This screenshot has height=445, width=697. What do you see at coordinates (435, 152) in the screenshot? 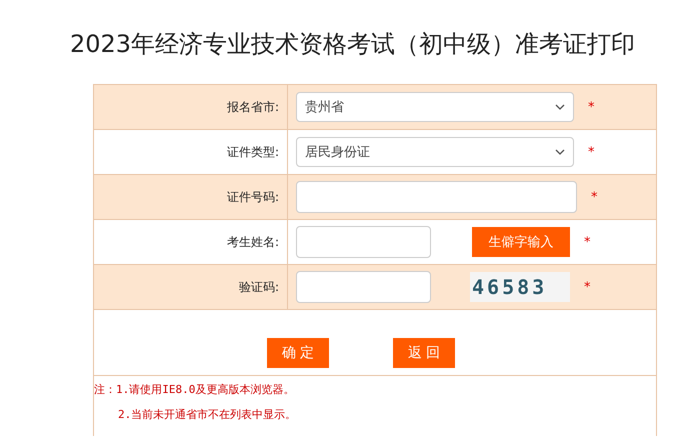
I see `dropdown: 居民身份证` at bounding box center [435, 152].